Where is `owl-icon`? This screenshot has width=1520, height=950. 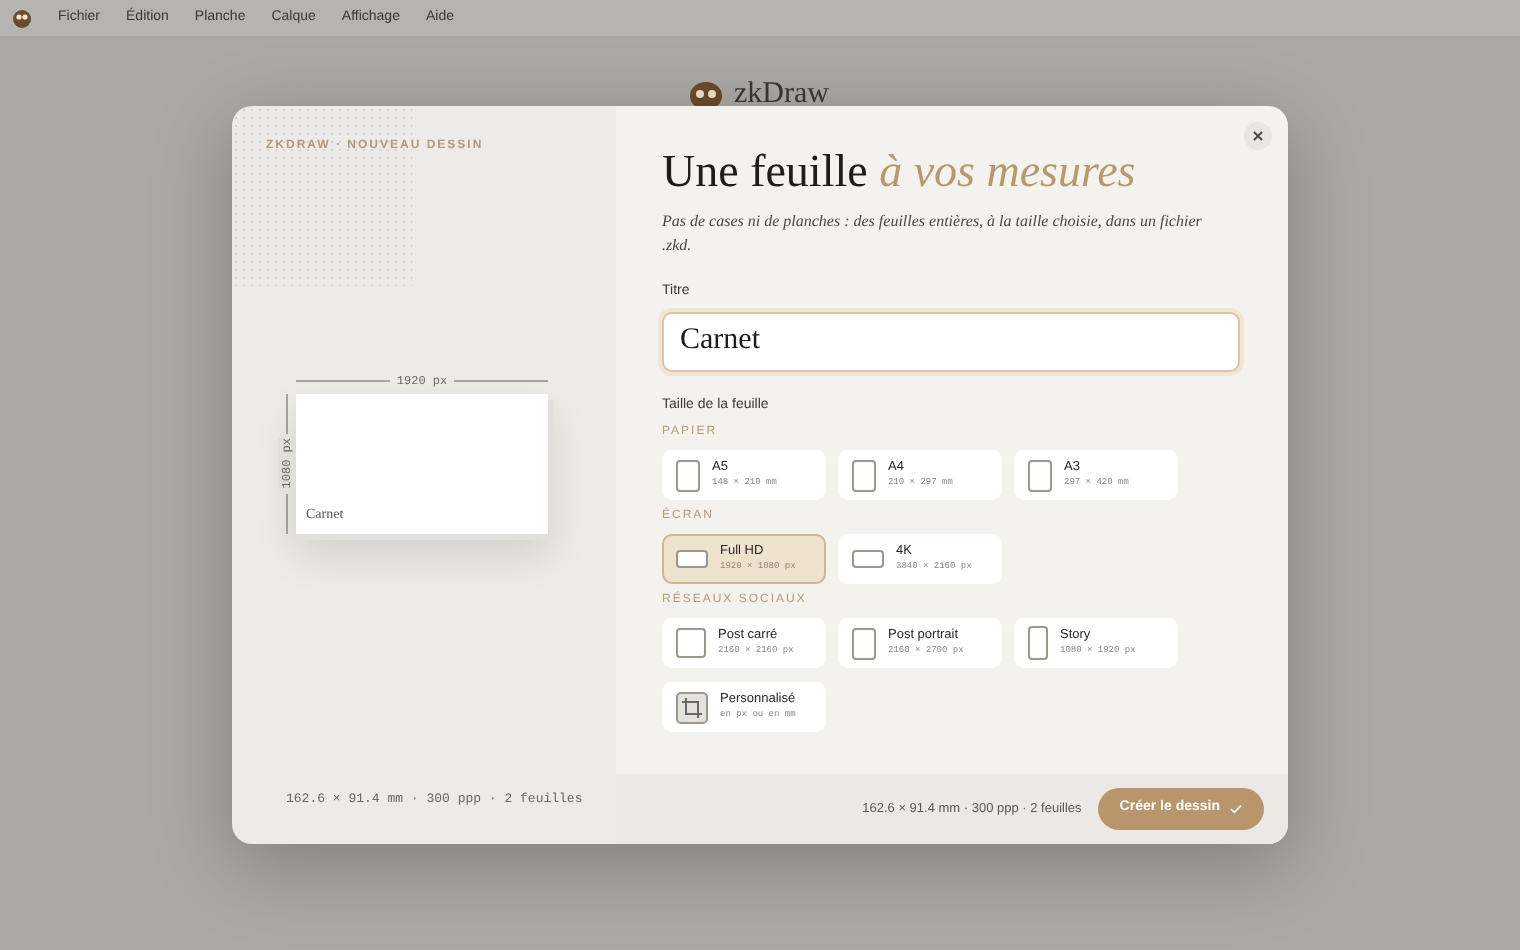 owl-icon is located at coordinates (22, 18).